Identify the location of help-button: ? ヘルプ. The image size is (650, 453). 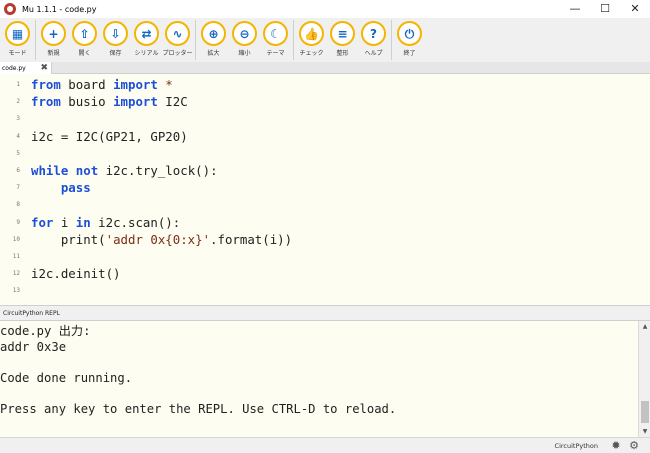
(373, 37).